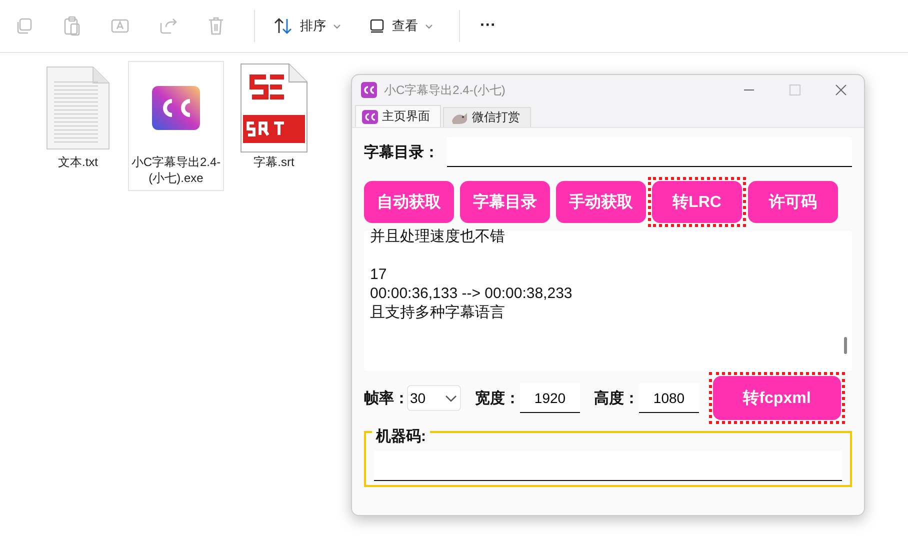  What do you see at coordinates (434, 398) in the screenshot?
I see `frame-rate-dropdown: 30` at bounding box center [434, 398].